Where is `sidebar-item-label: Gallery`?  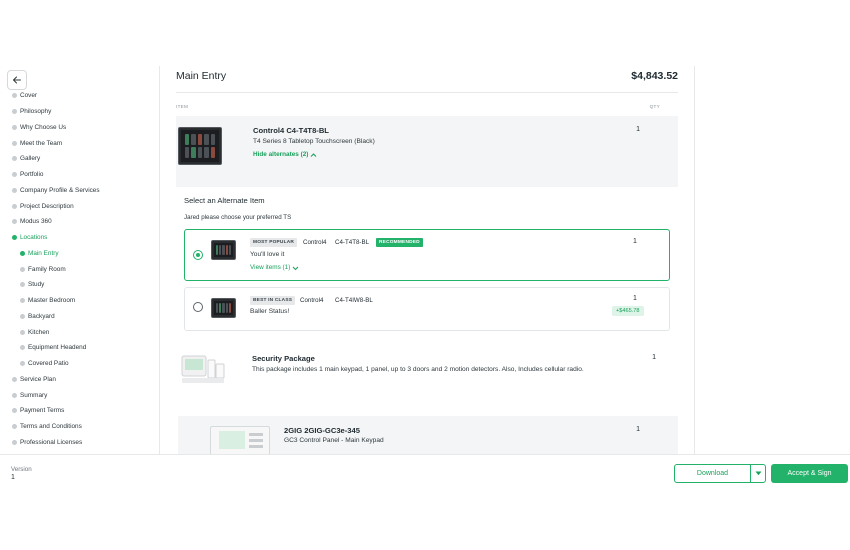
sidebar-item-label: Gallery is located at coordinates (30, 159).